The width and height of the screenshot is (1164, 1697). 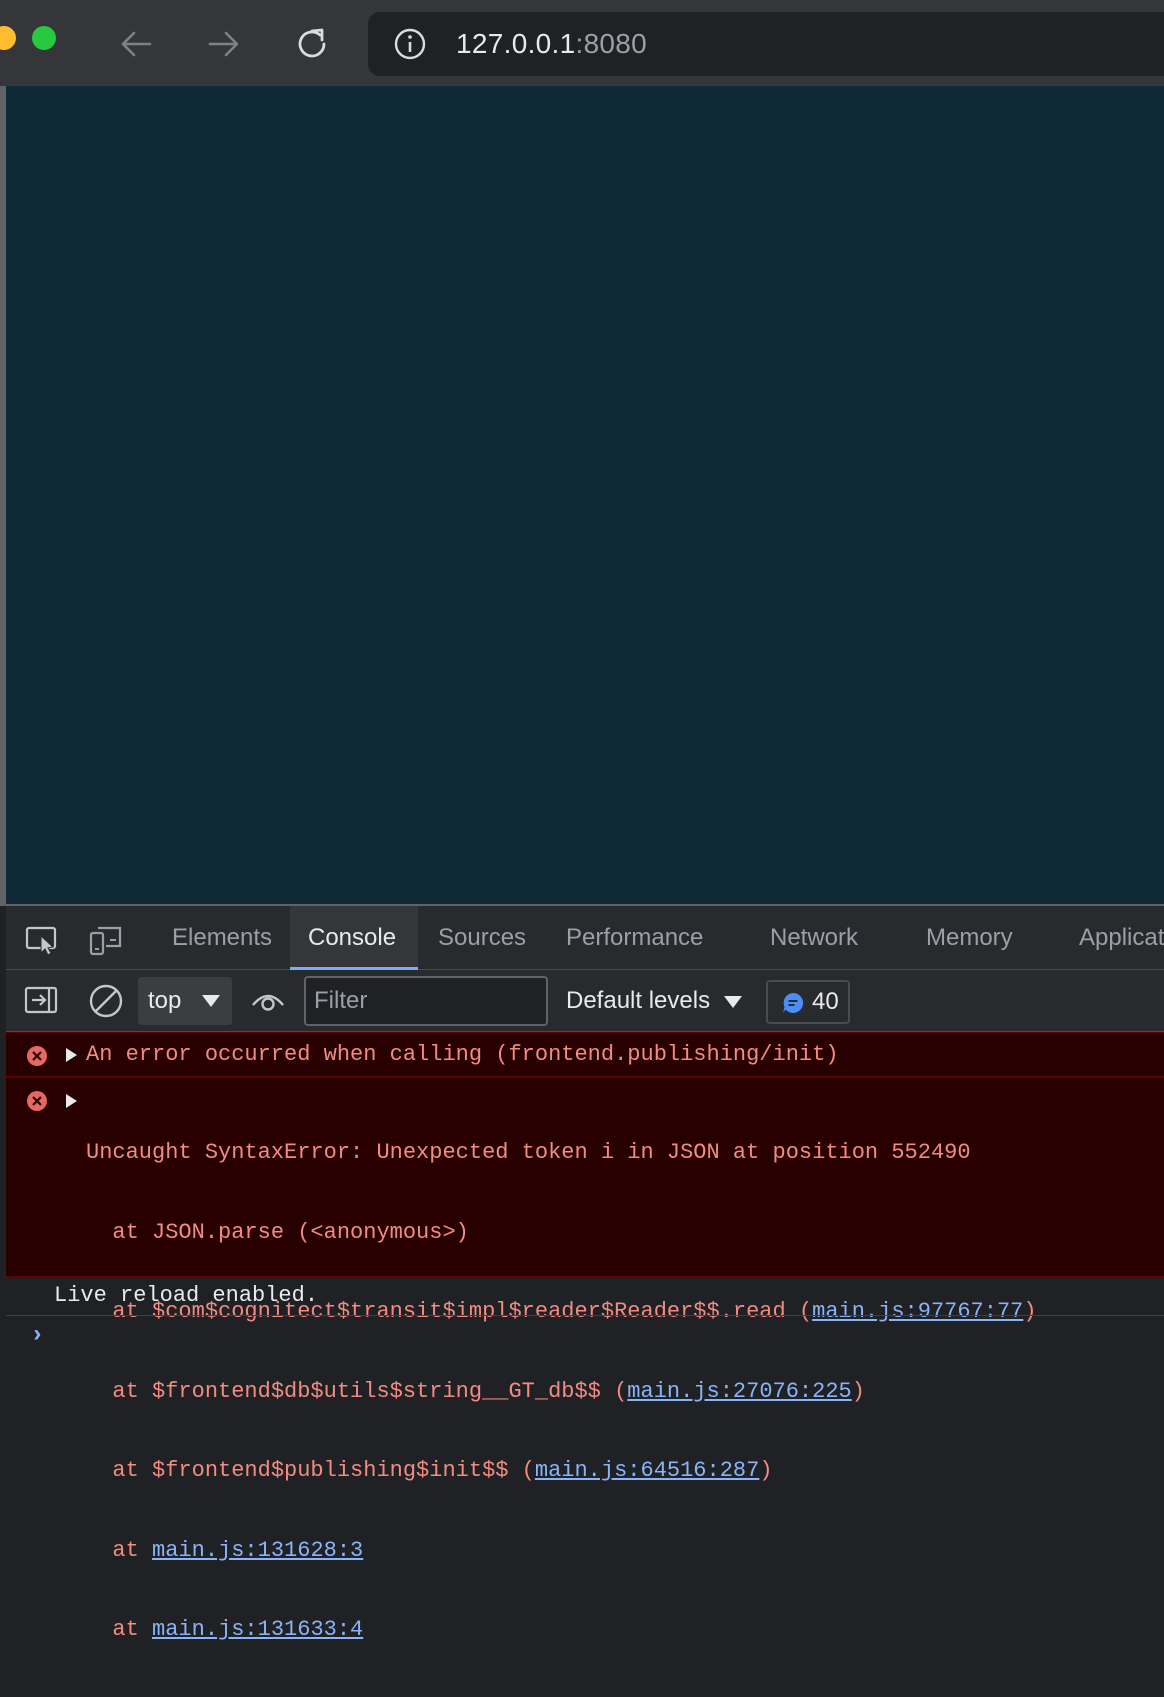 What do you see at coordinates (37, 1335) in the screenshot?
I see `console-prompt: ›` at bounding box center [37, 1335].